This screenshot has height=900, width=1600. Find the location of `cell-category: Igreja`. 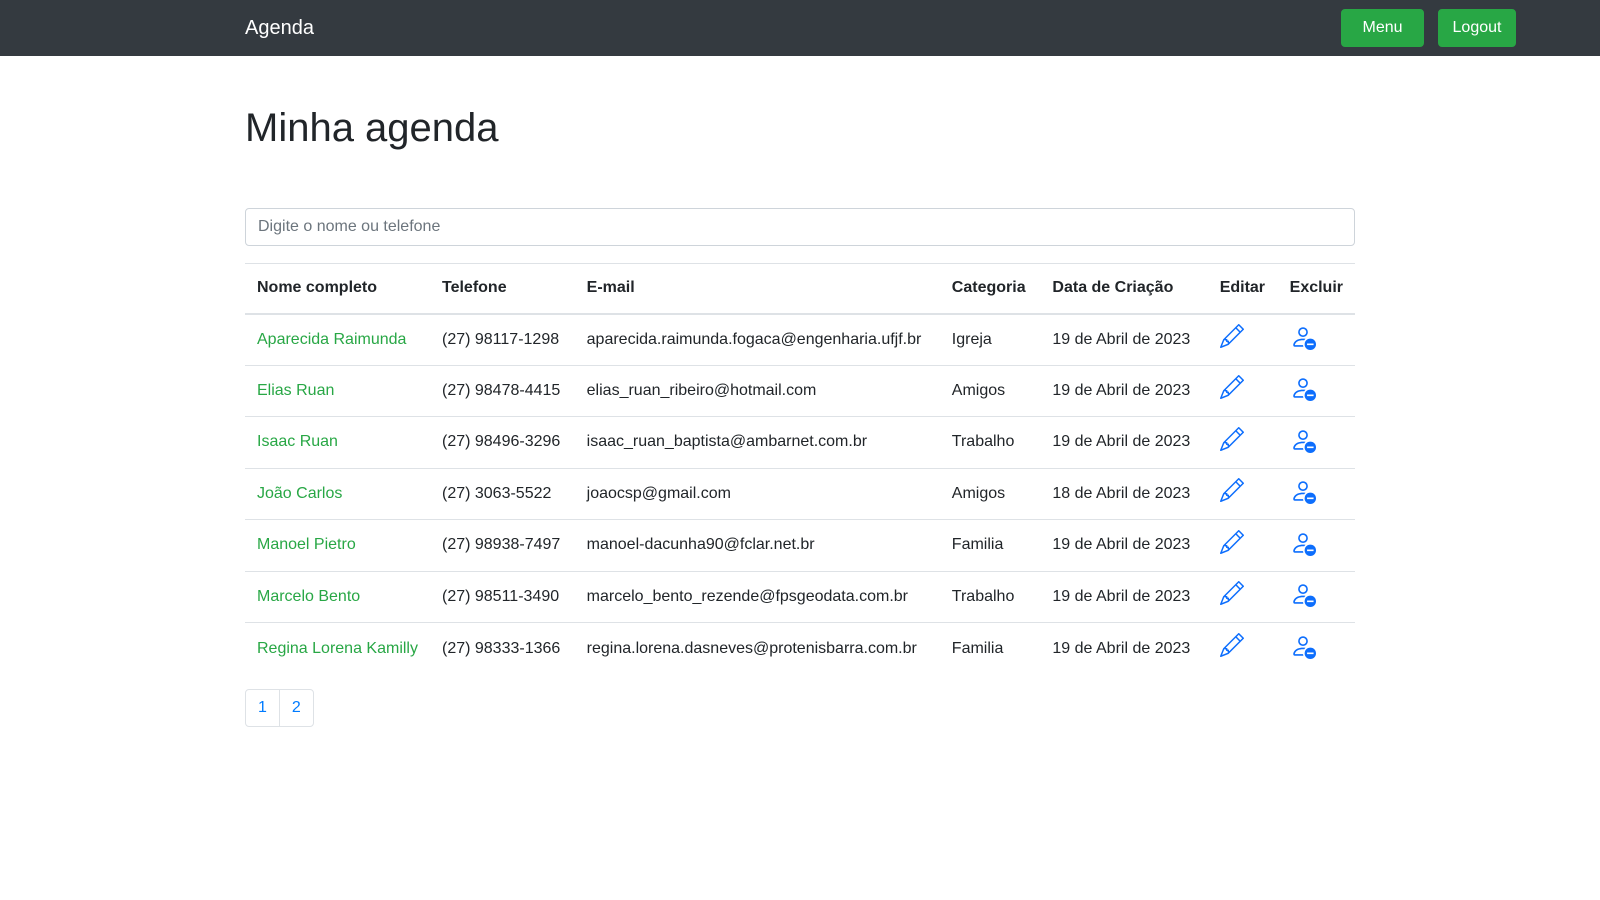

cell-category: Igreja is located at coordinates (990, 339).